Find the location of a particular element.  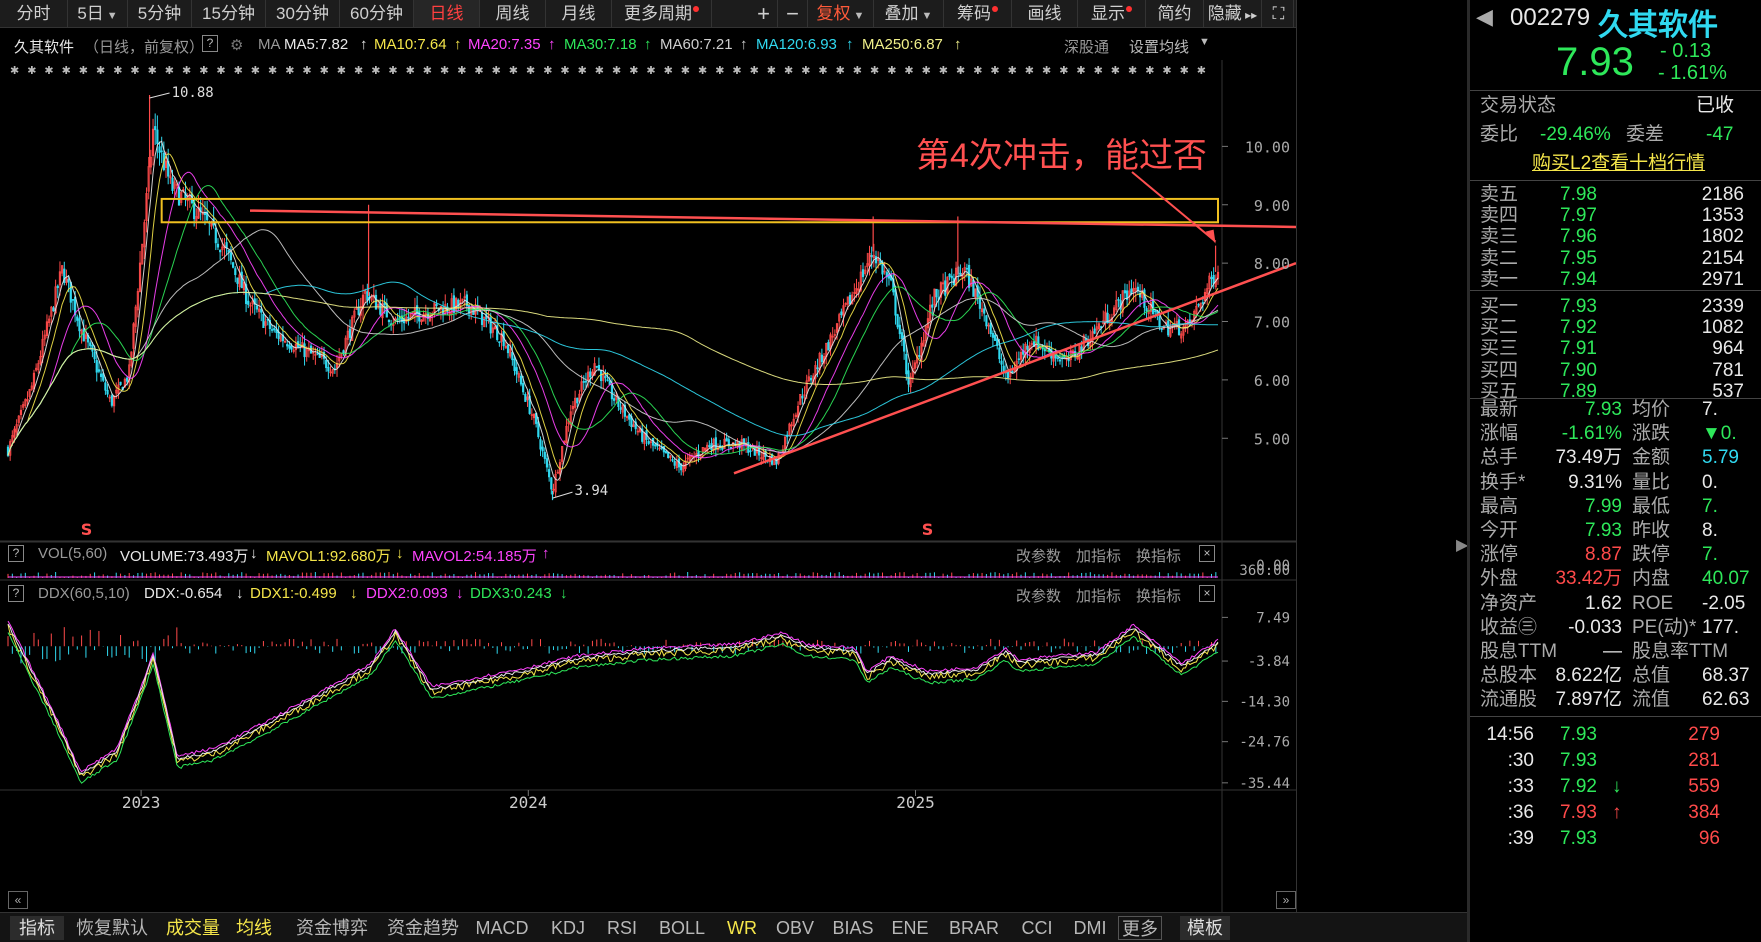

period-tab: 5日 ▼ is located at coordinates (98, 13).